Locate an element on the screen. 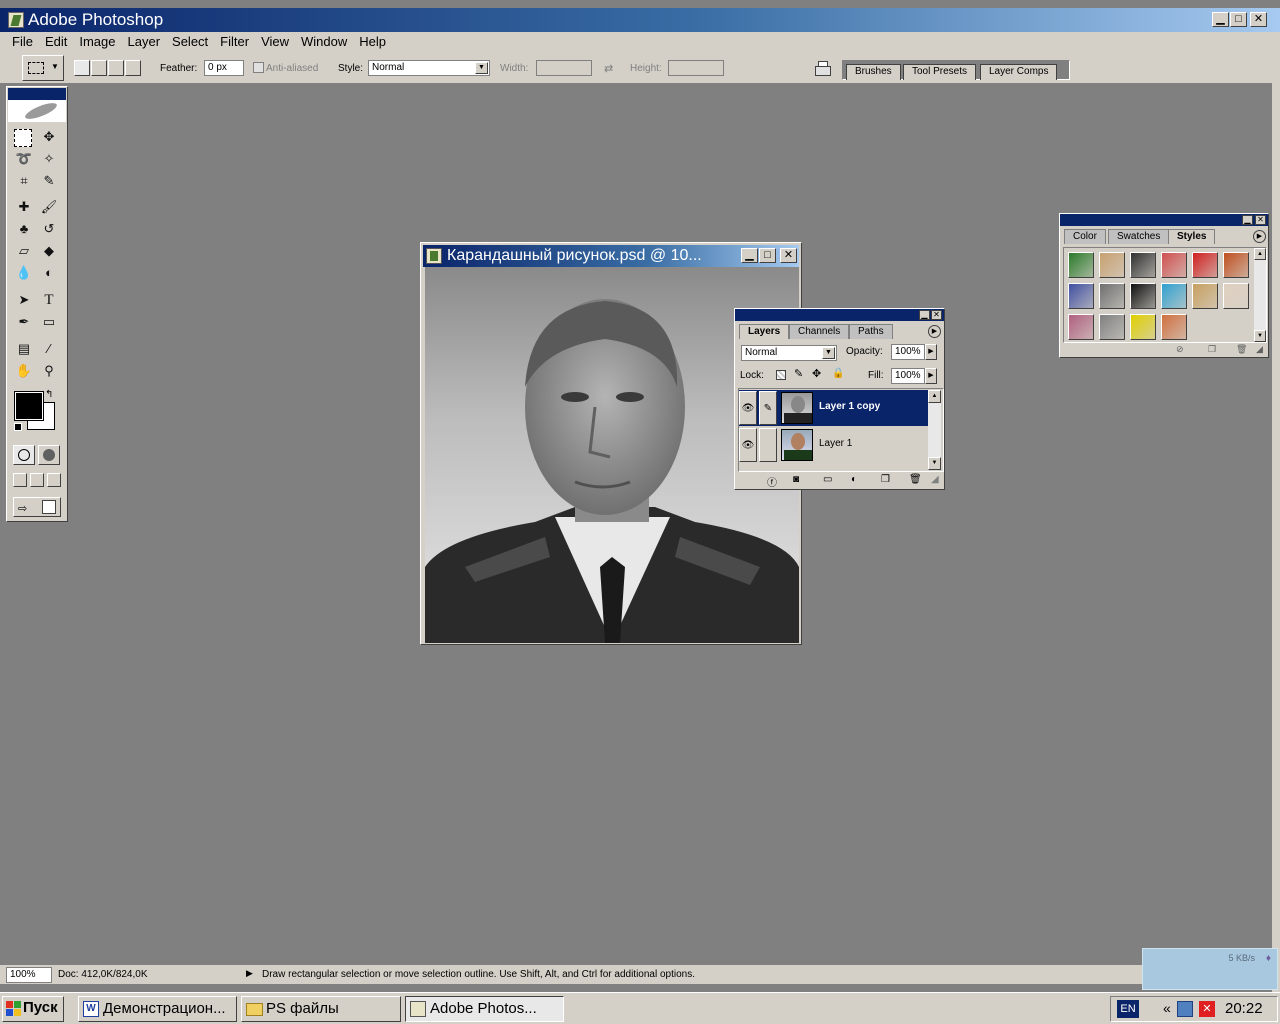 This screenshot has height=1024, width=1280. menu-filter: Filter is located at coordinates (234, 42).